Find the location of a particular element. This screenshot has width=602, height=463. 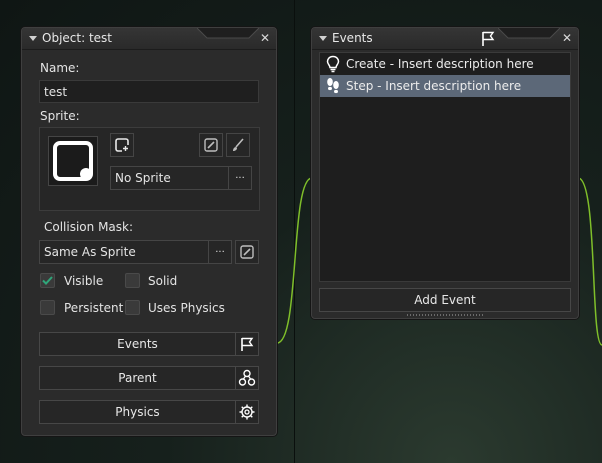

gear-icon is located at coordinates (247, 412).